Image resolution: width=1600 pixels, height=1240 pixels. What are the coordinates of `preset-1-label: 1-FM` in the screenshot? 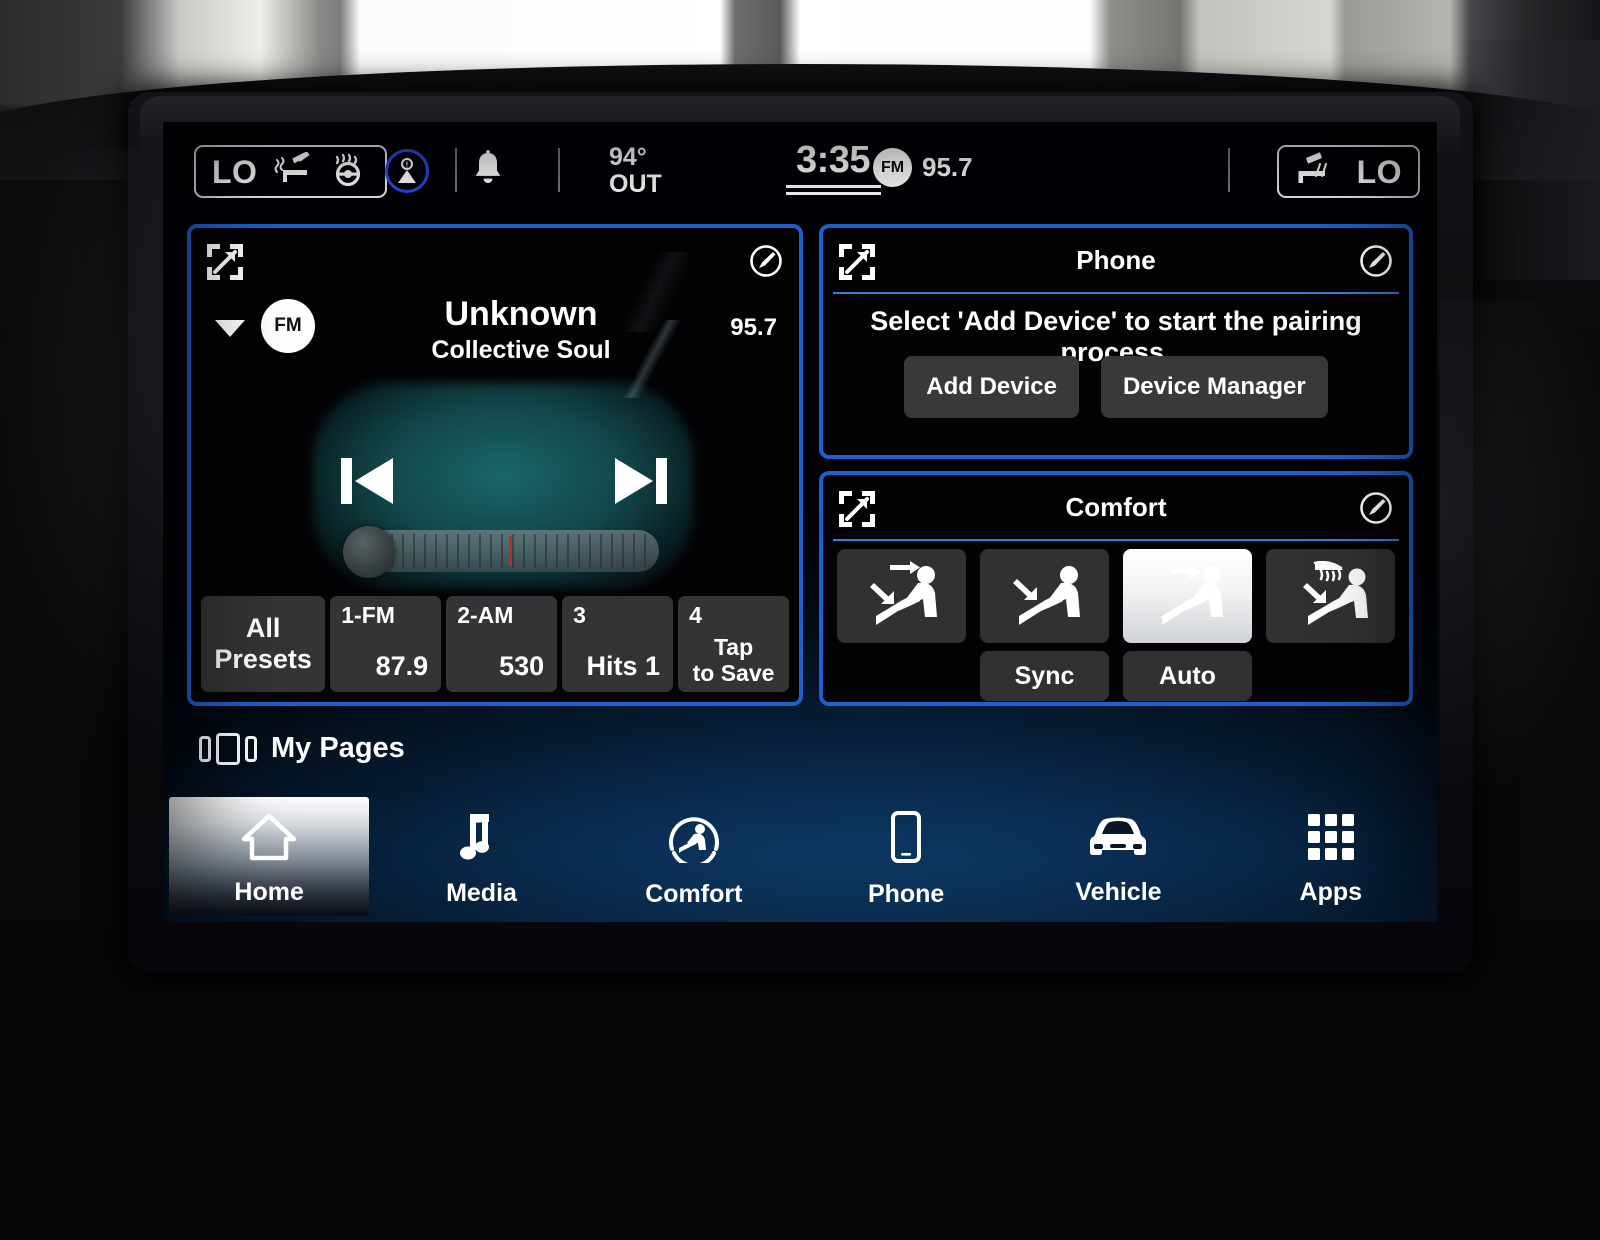 It's located at (368, 615).